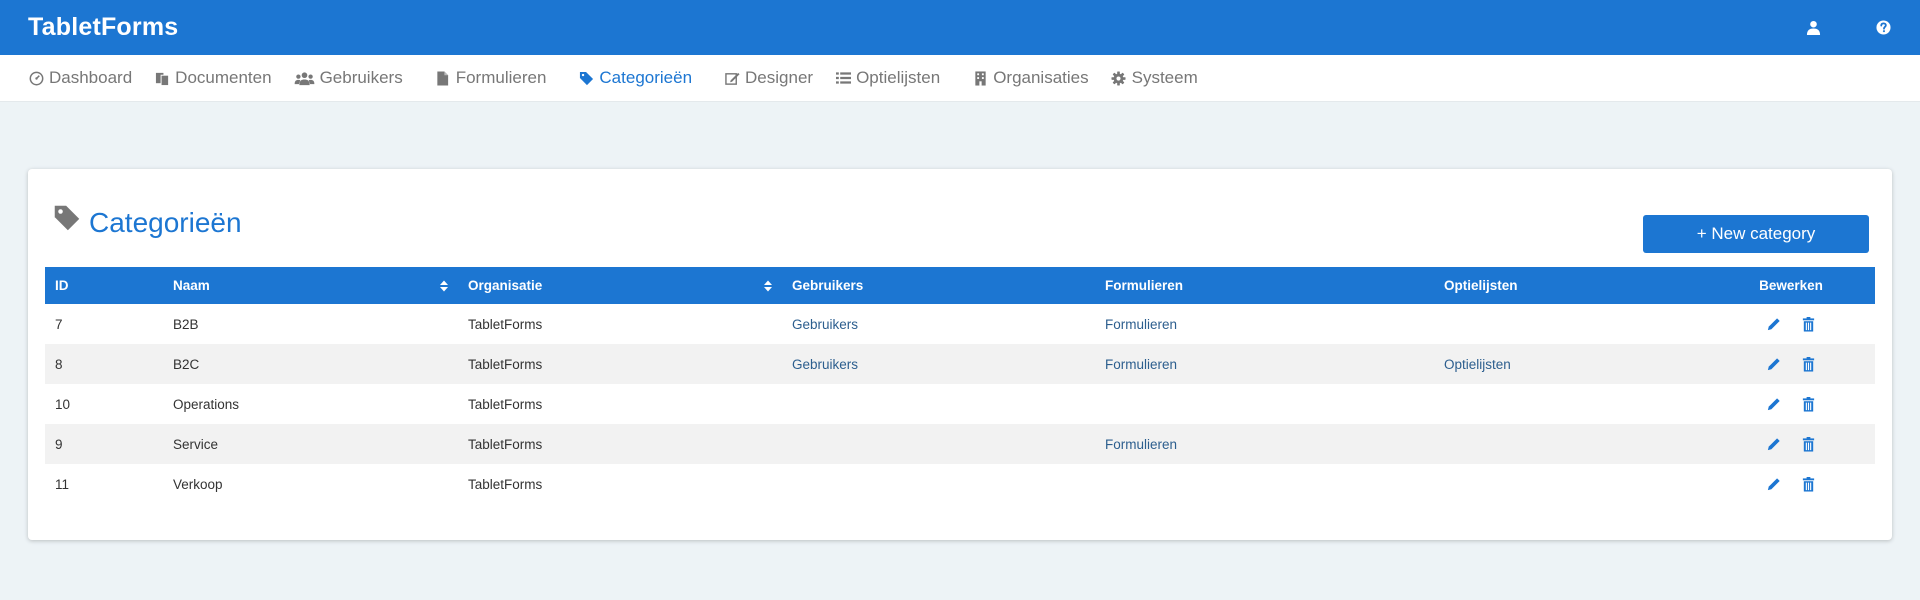  Describe the element at coordinates (59, 444) in the screenshot. I see `cell-id: 9` at that location.